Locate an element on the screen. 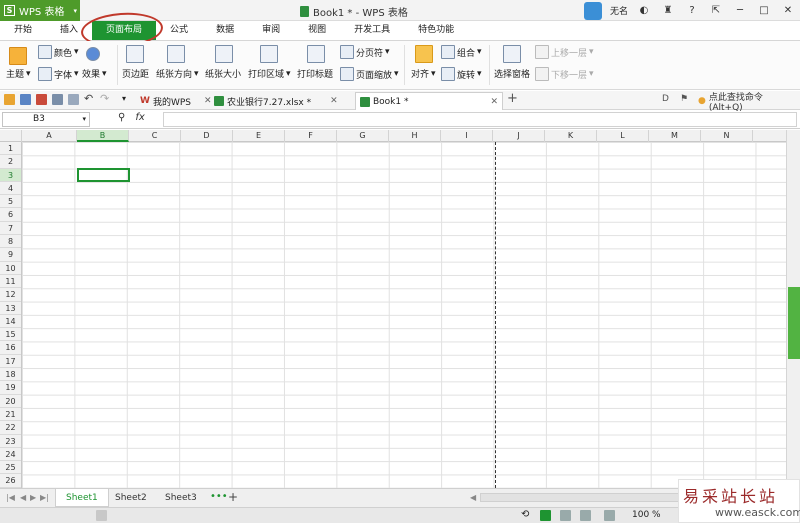  orientation-icon is located at coordinates (176, 54).